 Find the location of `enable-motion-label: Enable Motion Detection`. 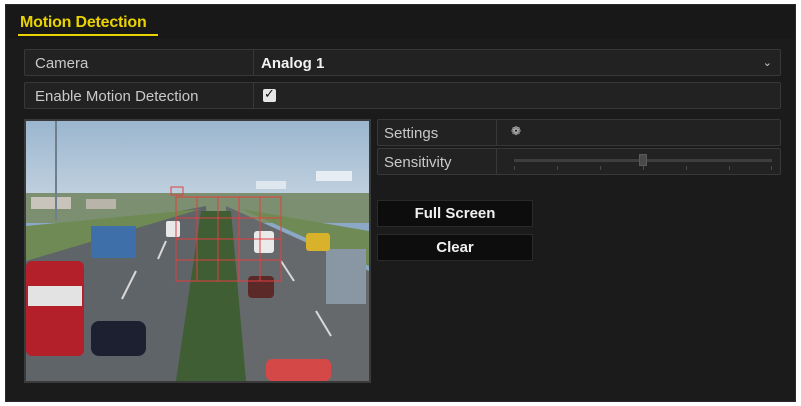

enable-motion-label: Enable Motion Detection is located at coordinates (117, 96).